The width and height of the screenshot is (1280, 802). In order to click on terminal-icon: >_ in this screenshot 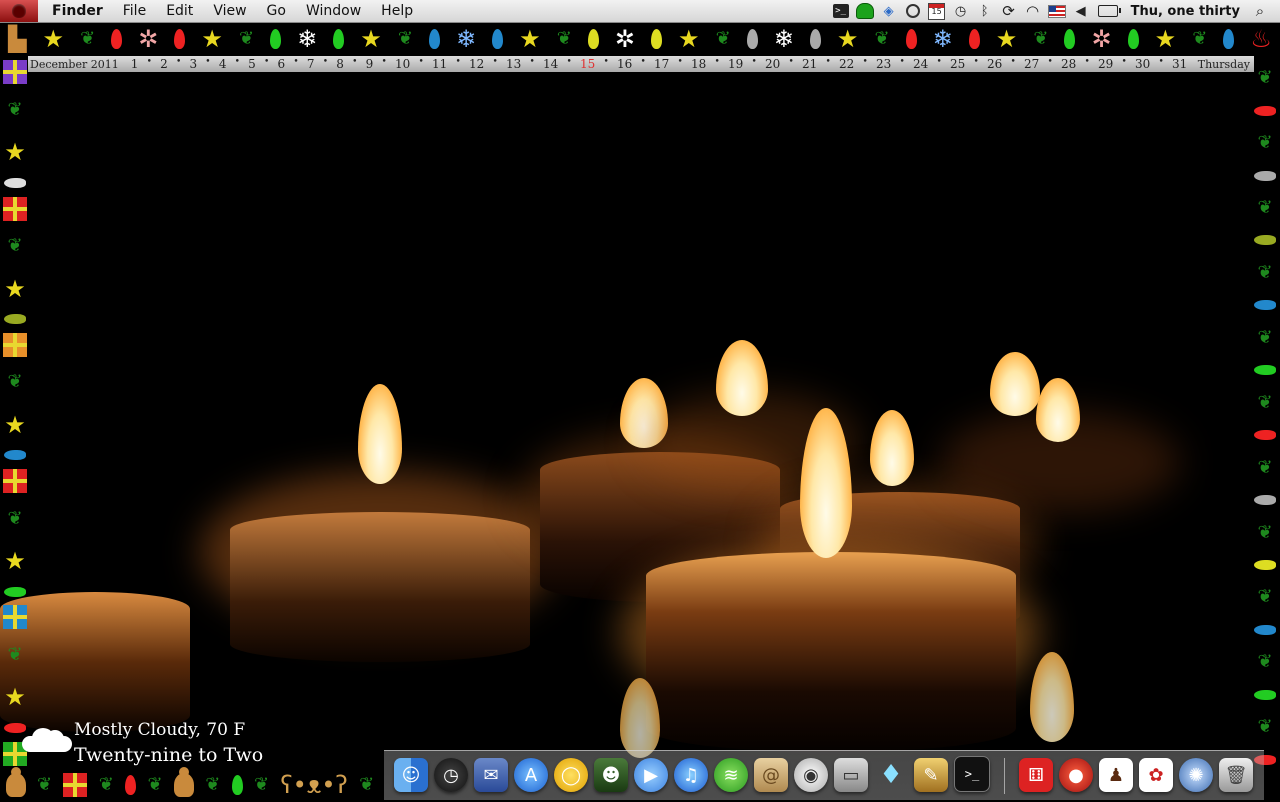, I will do `click(841, 11)`.